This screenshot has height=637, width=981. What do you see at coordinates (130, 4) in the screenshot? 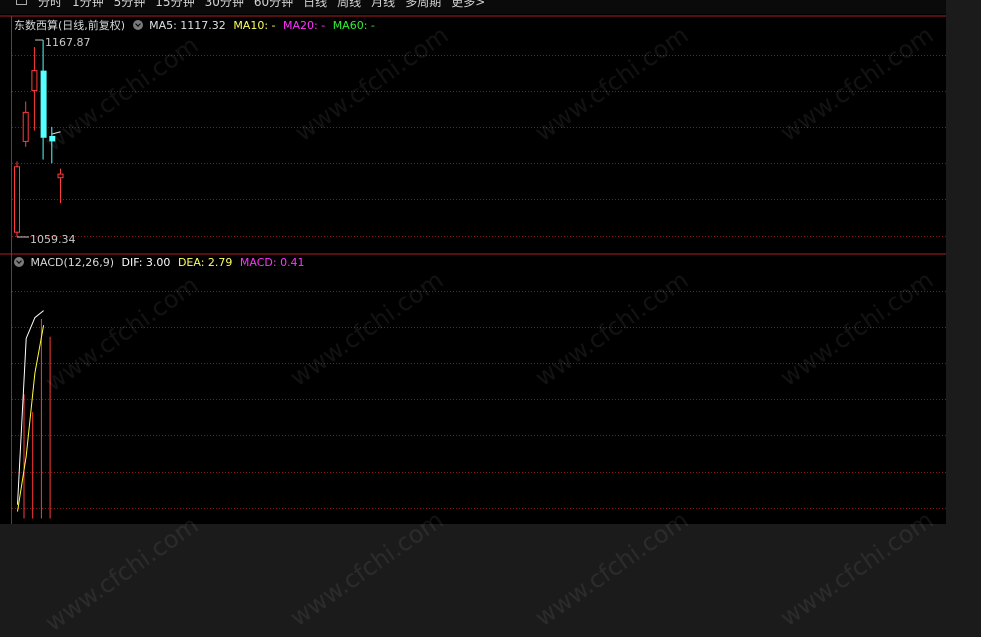
I see `period-tab: 5分钟` at bounding box center [130, 4].